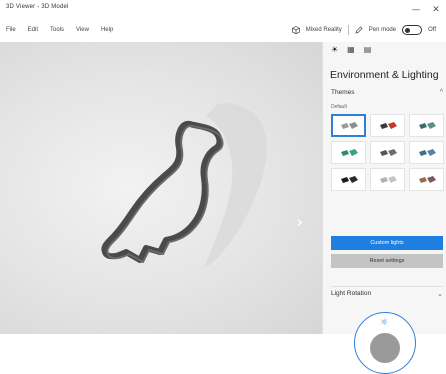 The width and height of the screenshot is (446, 374). I want to click on cube-icon, so click(295, 30).